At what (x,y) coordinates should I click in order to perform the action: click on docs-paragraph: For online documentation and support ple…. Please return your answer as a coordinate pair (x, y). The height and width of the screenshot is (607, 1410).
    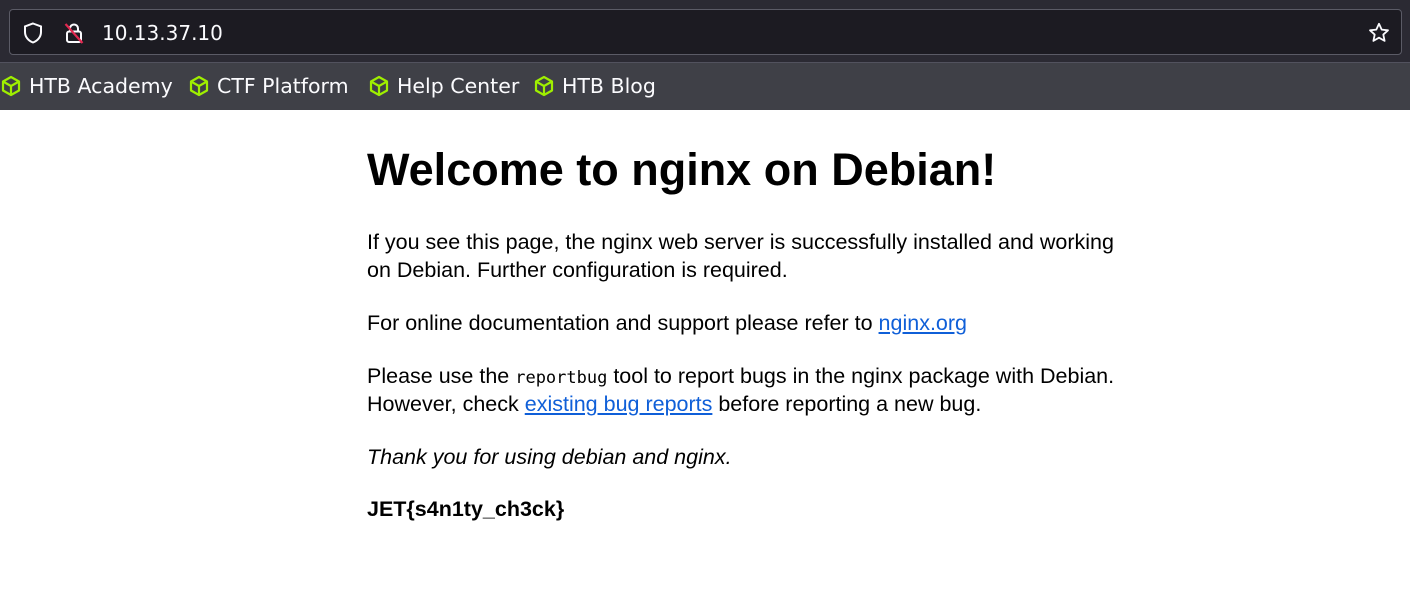
    Looking at the image, I should click on (667, 323).